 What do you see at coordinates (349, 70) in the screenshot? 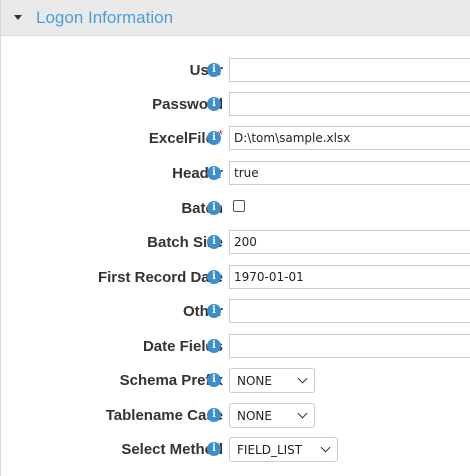
I see `user-input` at bounding box center [349, 70].